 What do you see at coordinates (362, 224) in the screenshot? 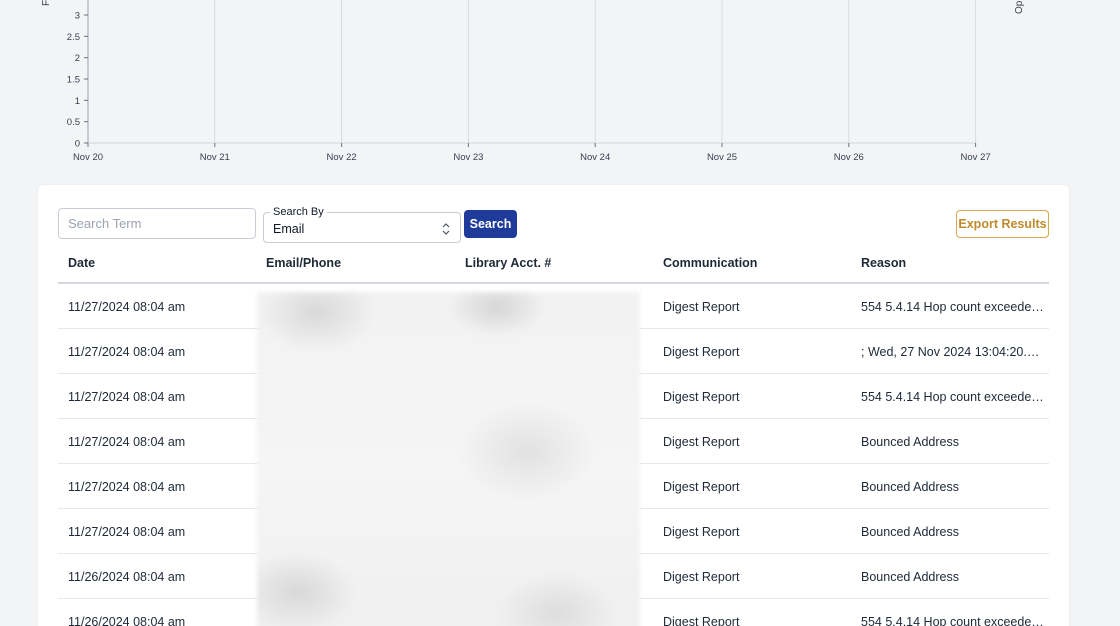
I see `search-by-select: Search By Email` at bounding box center [362, 224].